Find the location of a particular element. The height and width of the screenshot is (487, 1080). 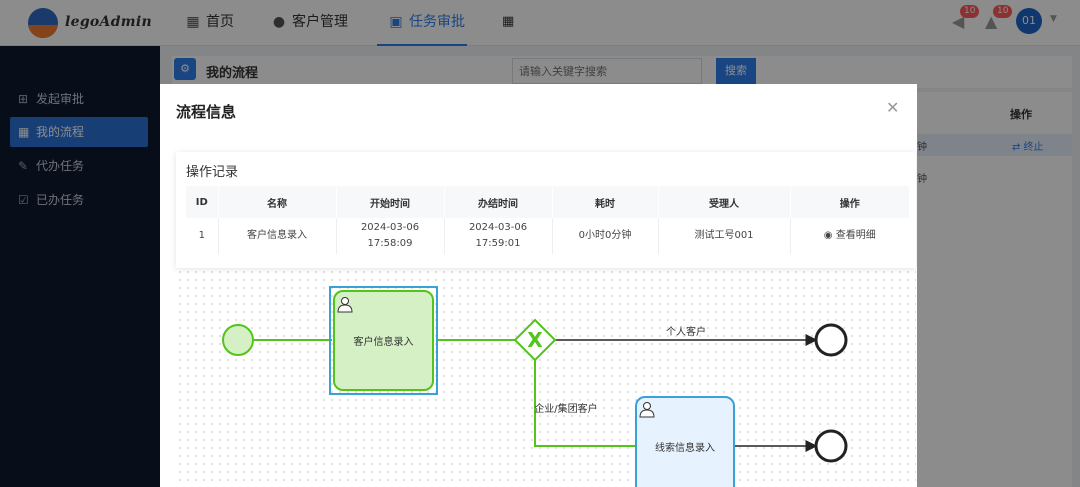

col-action: 操作 is located at coordinates (849, 202).